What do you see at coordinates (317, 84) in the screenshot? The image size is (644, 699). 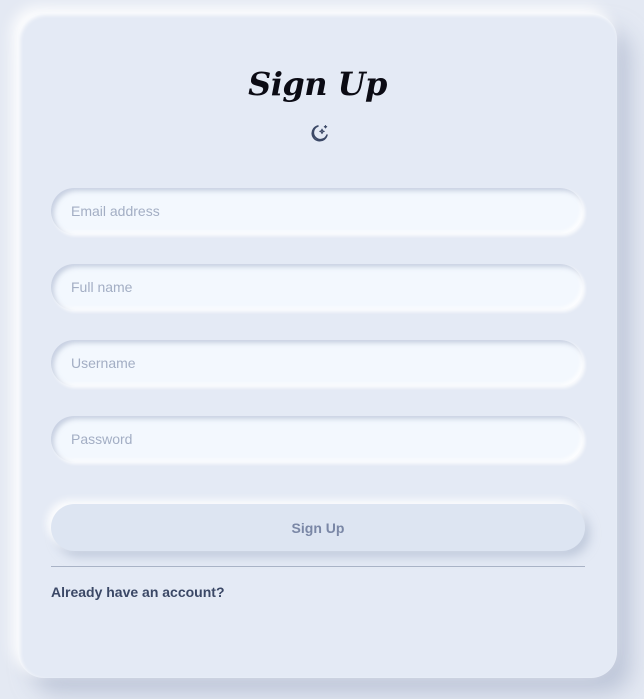 I see `page-title: Sign Up` at bounding box center [317, 84].